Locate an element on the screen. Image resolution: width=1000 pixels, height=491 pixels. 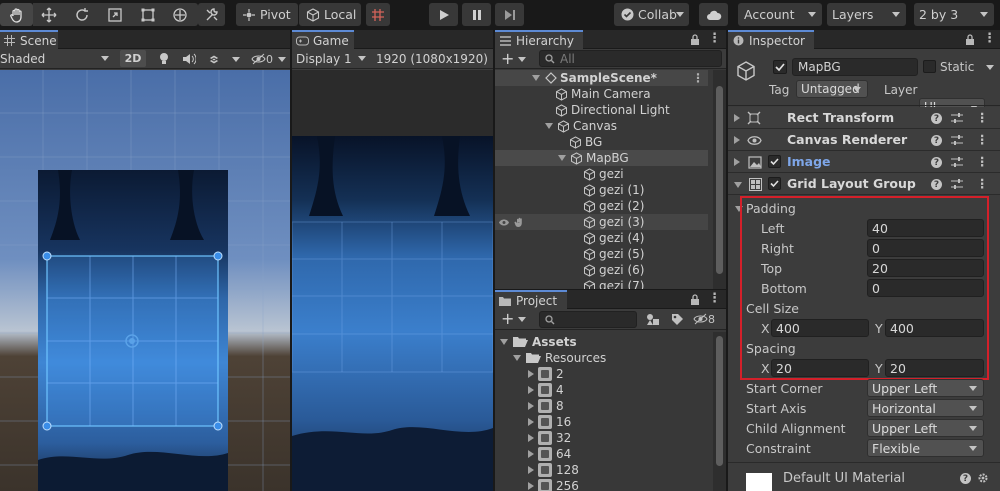
custom-tools-button is located at coordinates (211, 14).